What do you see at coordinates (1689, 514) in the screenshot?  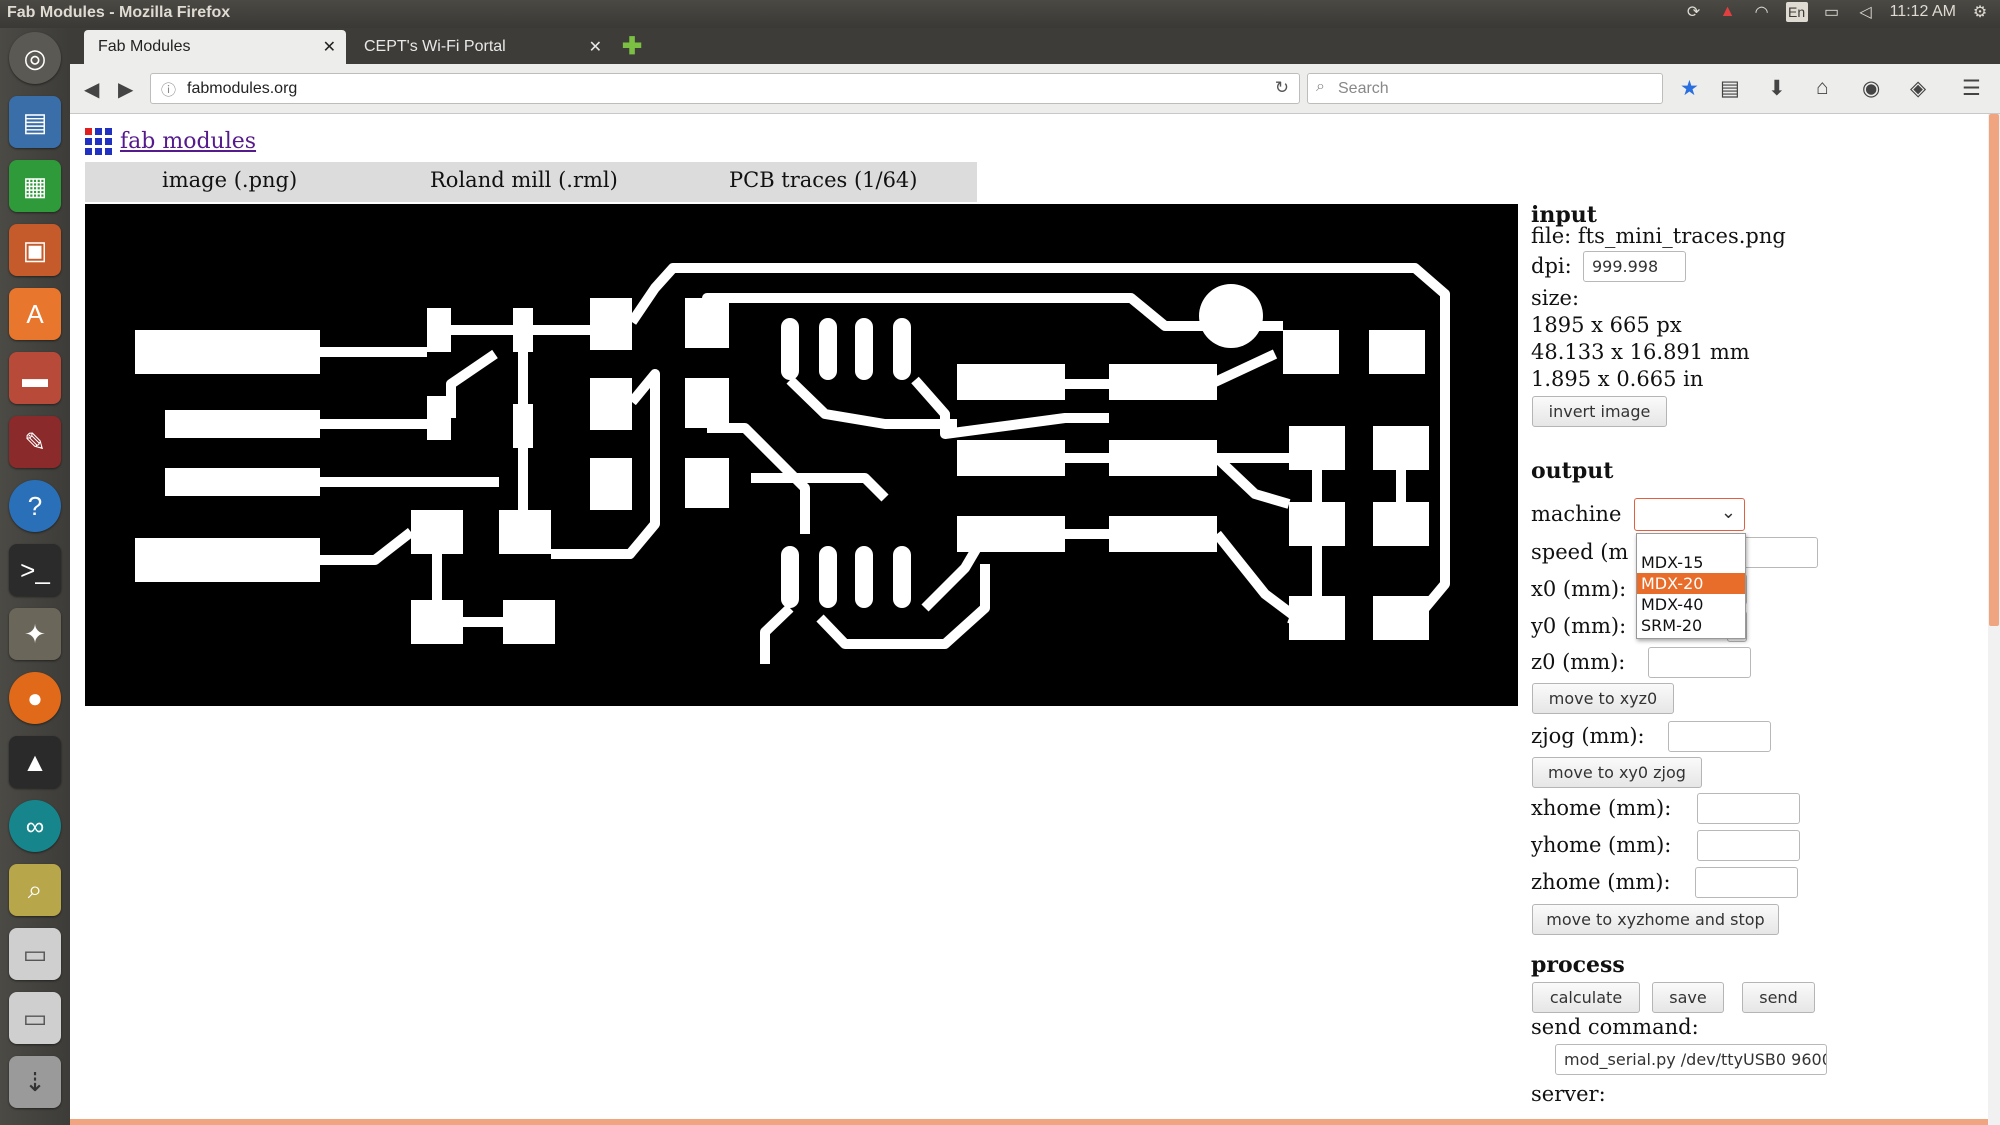 I see `machine-select: ⌄` at bounding box center [1689, 514].